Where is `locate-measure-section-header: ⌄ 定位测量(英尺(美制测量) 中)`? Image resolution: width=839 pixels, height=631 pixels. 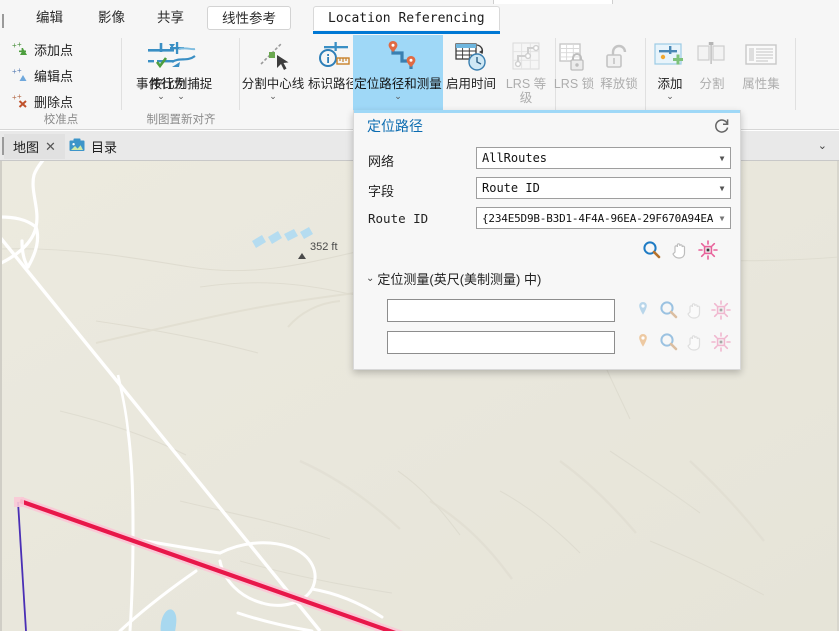
locate-measure-section-header: ⌄ 定位测量(英尺(美制测量) 中) is located at coordinates (453, 278).